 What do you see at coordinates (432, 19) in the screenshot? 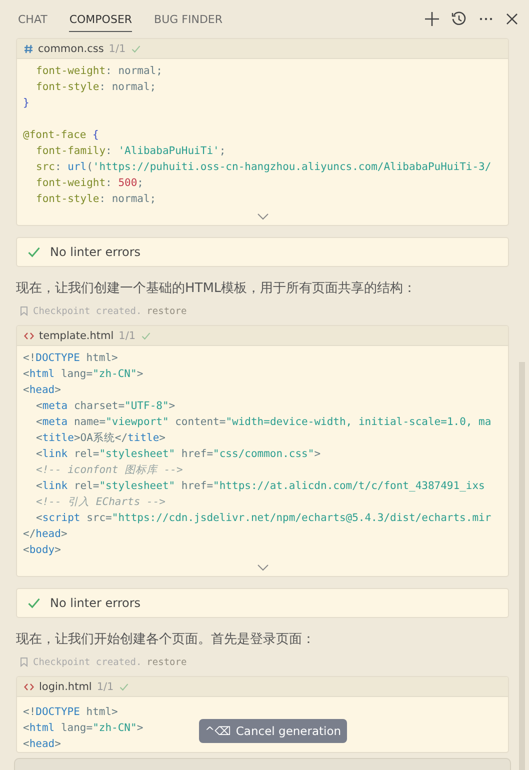
I see `add-icon` at bounding box center [432, 19].